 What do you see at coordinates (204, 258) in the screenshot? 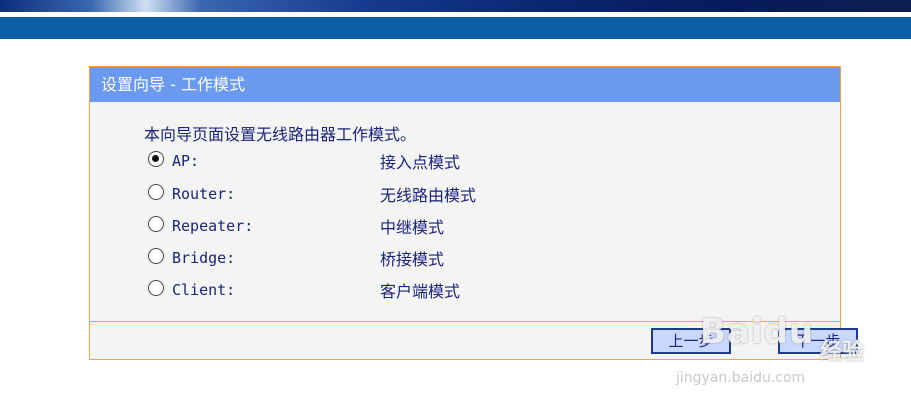
I see `mode-label: Bridge:` at bounding box center [204, 258].